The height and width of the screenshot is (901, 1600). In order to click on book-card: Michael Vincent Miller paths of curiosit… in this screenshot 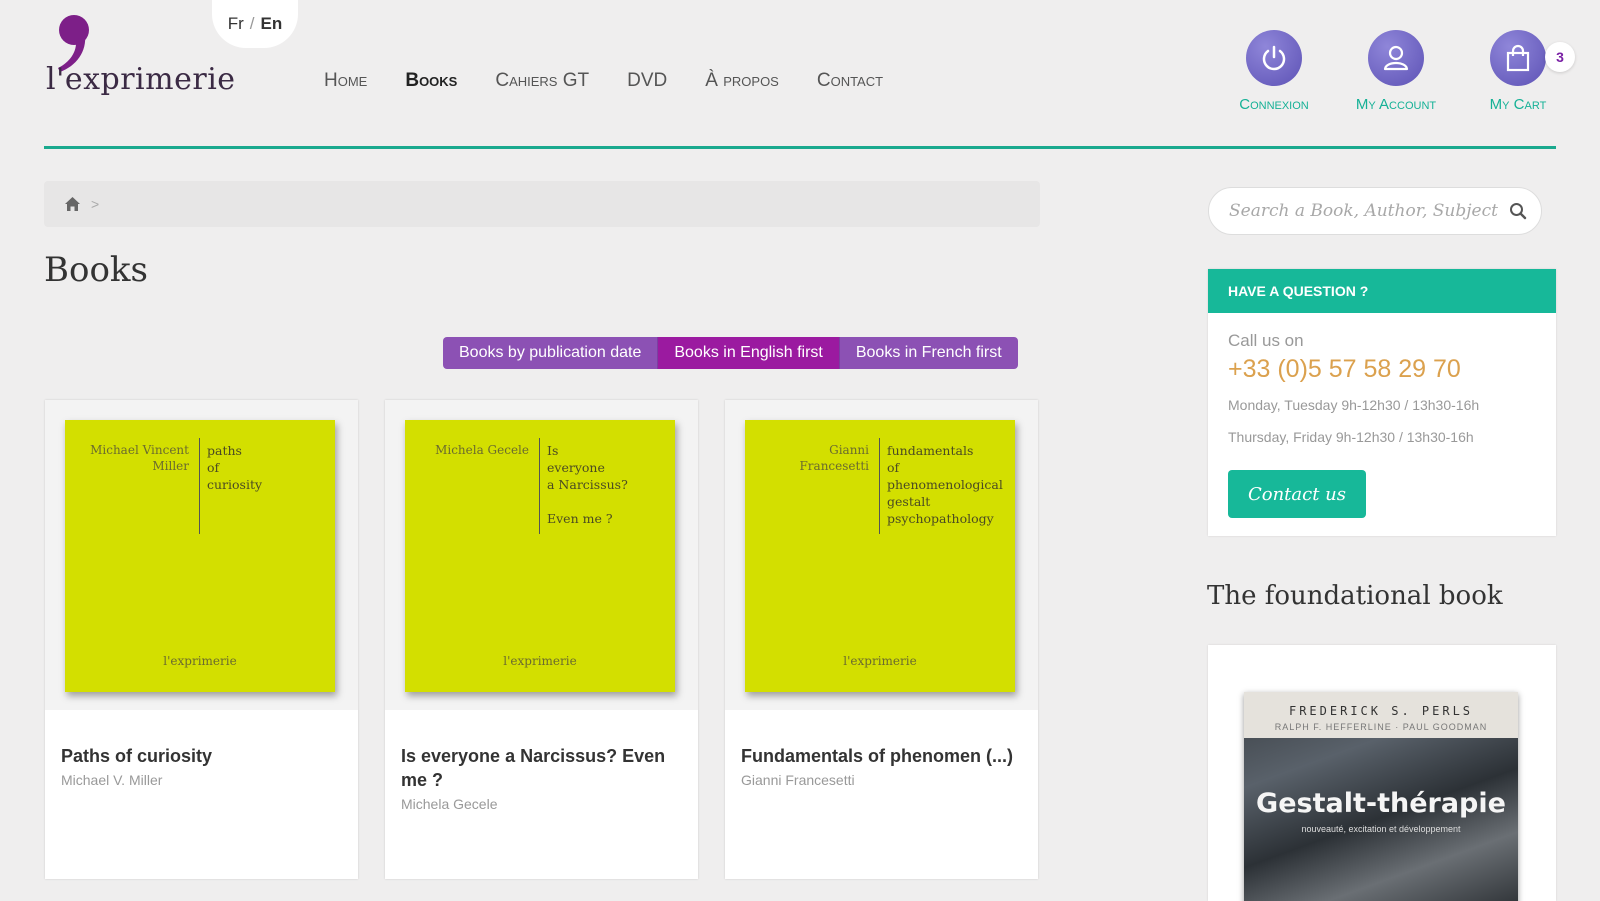, I will do `click(201, 639)`.